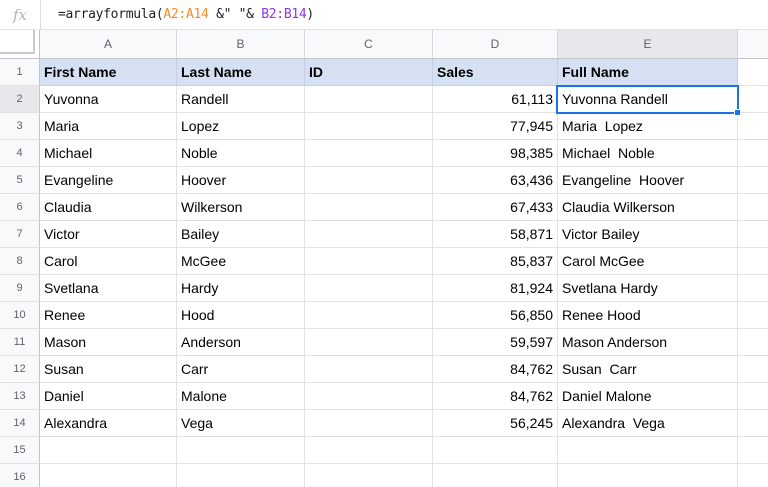  Describe the element at coordinates (495, 180) in the screenshot. I see `cell-D5: 63,436` at that location.